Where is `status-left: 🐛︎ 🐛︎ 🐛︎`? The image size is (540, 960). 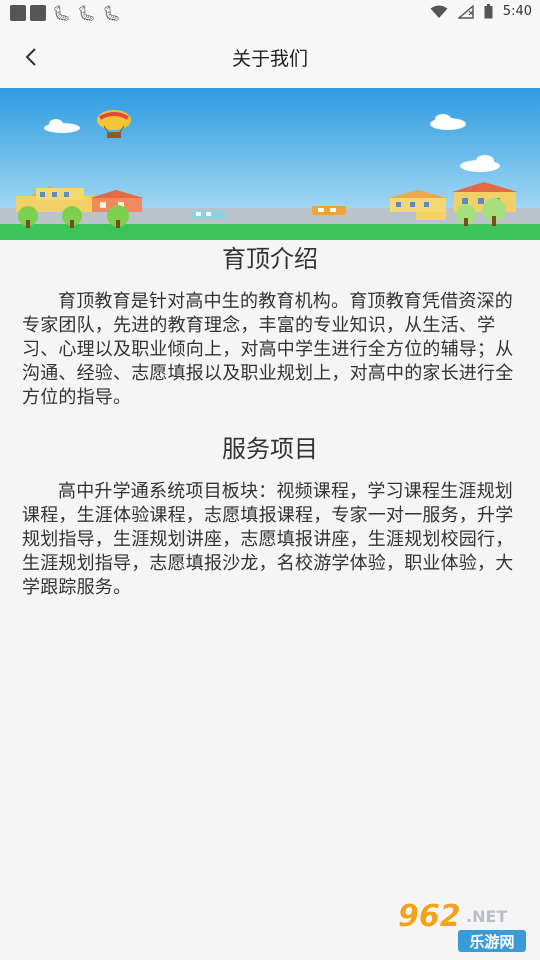
status-left: 🐛︎ 🐛︎ 🐛︎ is located at coordinates (65, 13).